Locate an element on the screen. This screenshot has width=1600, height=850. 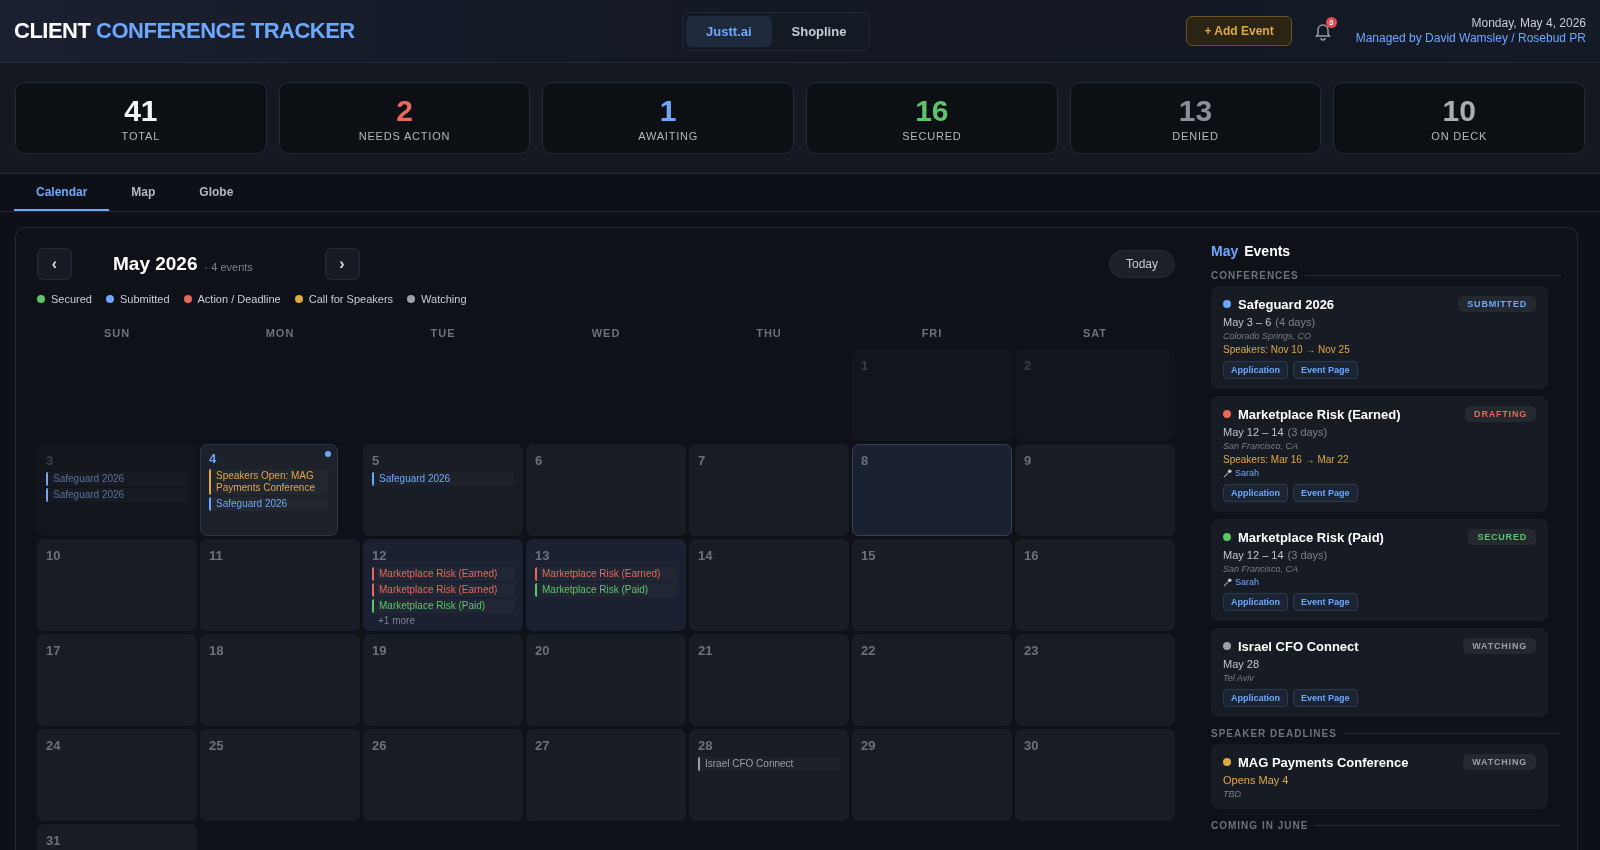
day-number: 14 is located at coordinates (705, 555).